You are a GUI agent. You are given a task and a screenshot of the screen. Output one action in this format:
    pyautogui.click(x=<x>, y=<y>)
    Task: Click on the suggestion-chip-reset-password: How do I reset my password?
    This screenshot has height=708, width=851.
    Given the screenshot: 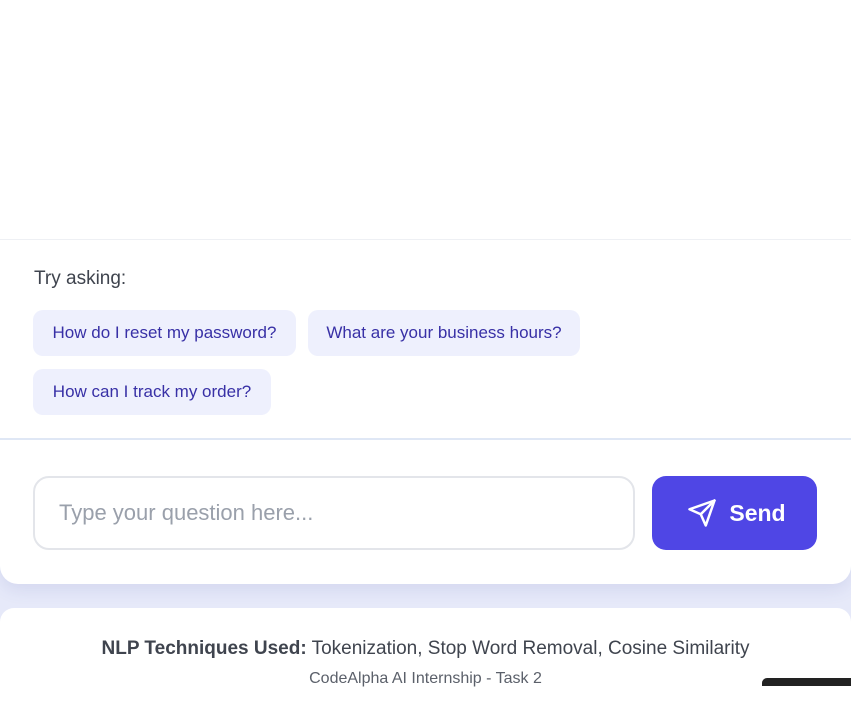 What is the action you would take?
    pyautogui.click(x=164, y=333)
    